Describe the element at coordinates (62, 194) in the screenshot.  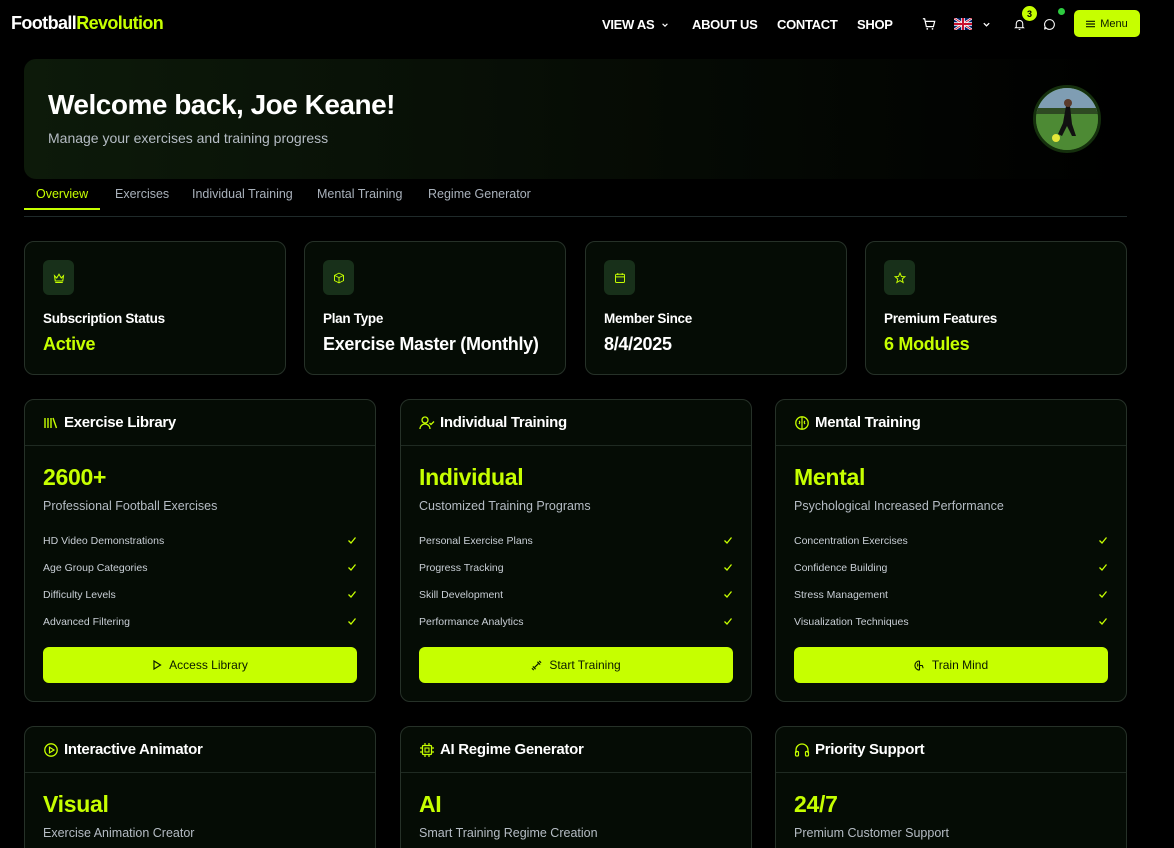
I see `tab-overview: Overview` at that location.